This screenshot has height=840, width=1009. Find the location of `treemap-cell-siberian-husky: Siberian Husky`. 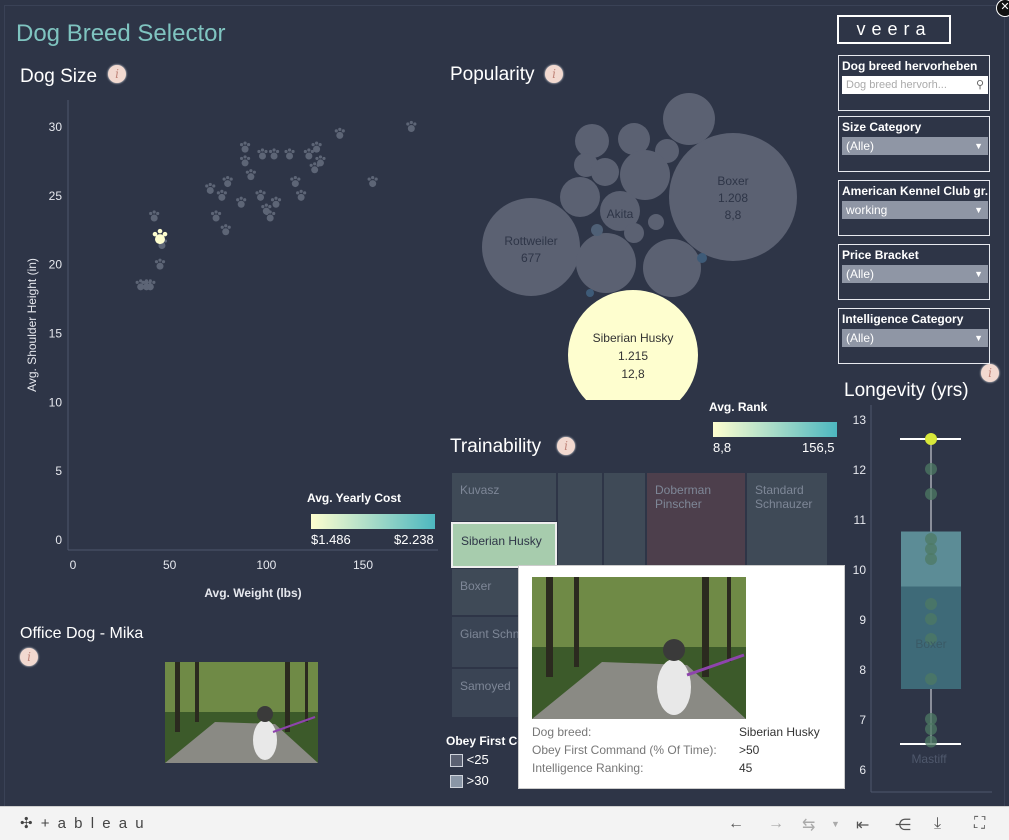

treemap-cell-siberian-husky: Siberian Husky is located at coordinates (504, 545).